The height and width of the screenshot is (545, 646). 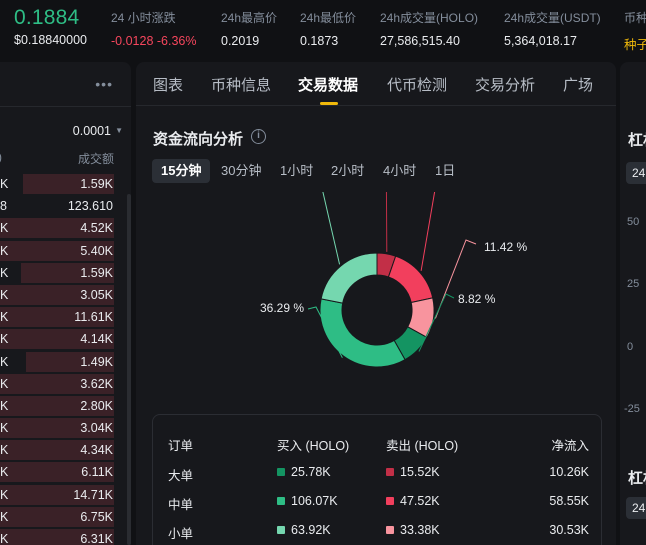 I want to click on order-type-cell: 小单, so click(x=180, y=532).